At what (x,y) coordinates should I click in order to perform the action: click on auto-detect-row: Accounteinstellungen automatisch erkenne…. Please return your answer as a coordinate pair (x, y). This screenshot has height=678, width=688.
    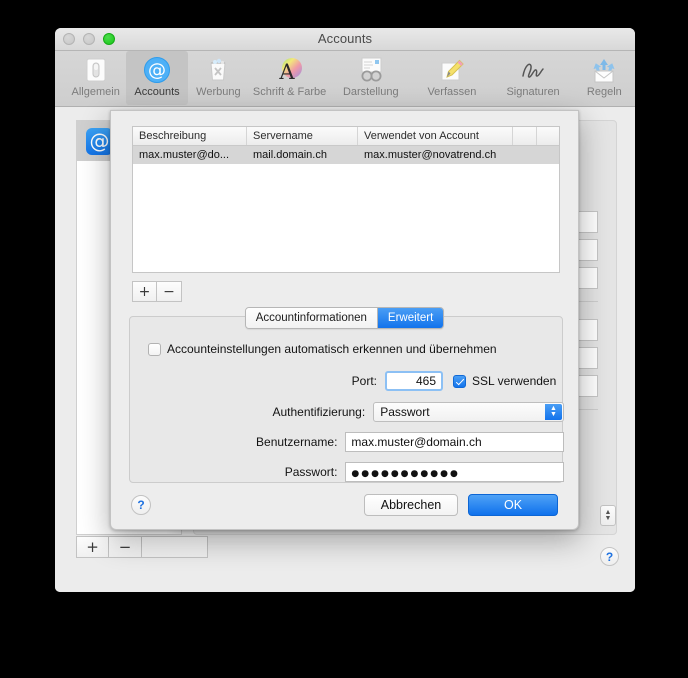
    Looking at the image, I should click on (322, 349).